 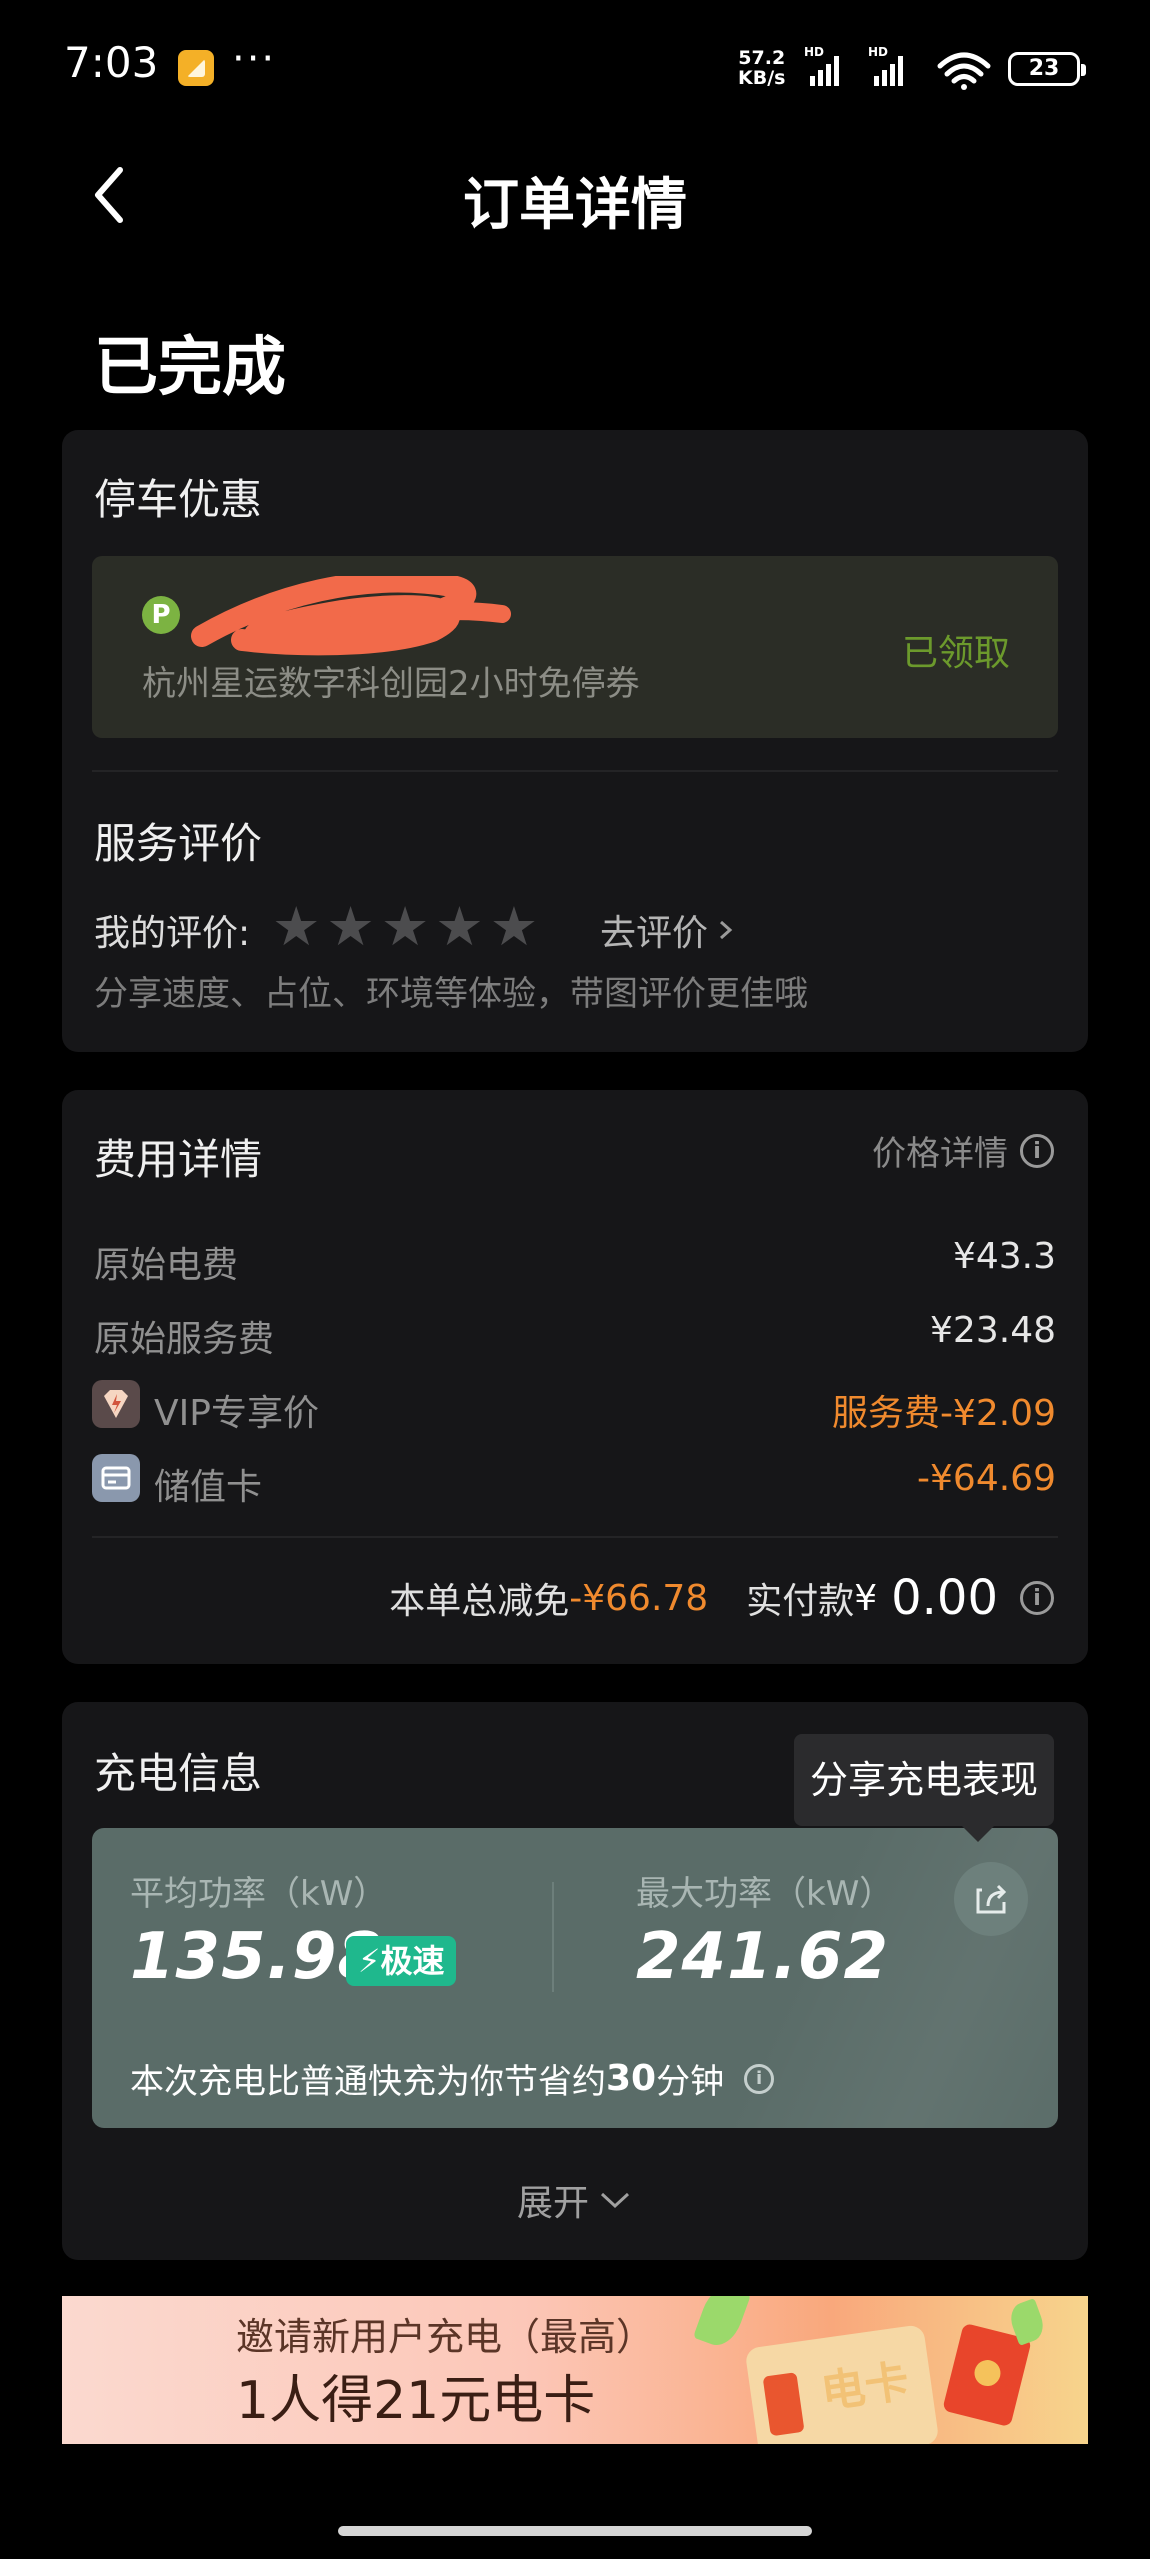 I want to click on e-card-text: 电卡, so click(x=865, y=2387).